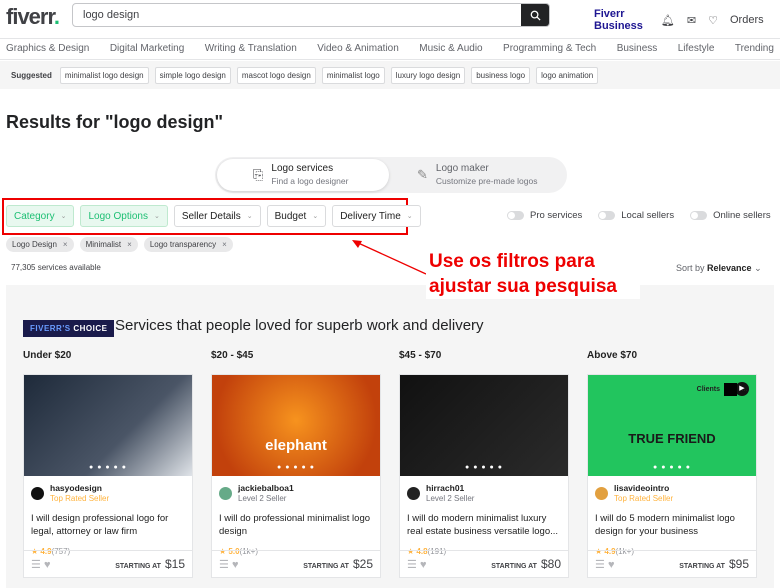  I want to click on gig-image: elephant ● ● ● ● ●, so click(296, 425).